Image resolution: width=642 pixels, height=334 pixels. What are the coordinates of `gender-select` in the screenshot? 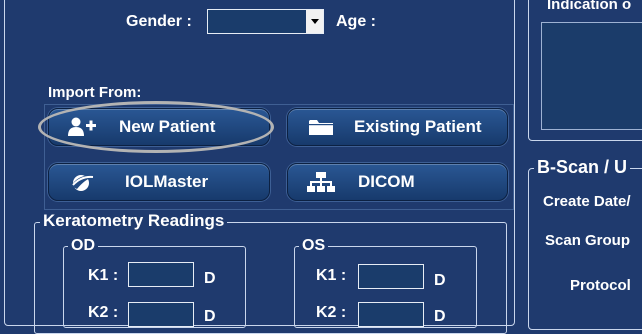 It's located at (265, 21).